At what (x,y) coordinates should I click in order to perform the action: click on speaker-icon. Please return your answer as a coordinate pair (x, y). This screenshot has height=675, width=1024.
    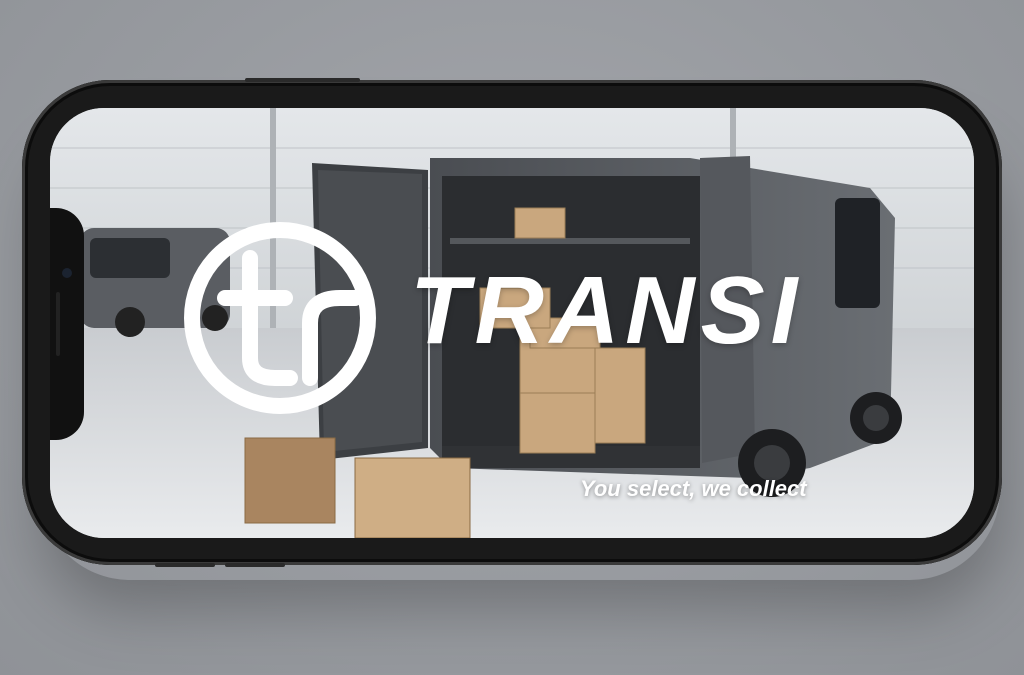
    Looking at the image, I should click on (58, 324).